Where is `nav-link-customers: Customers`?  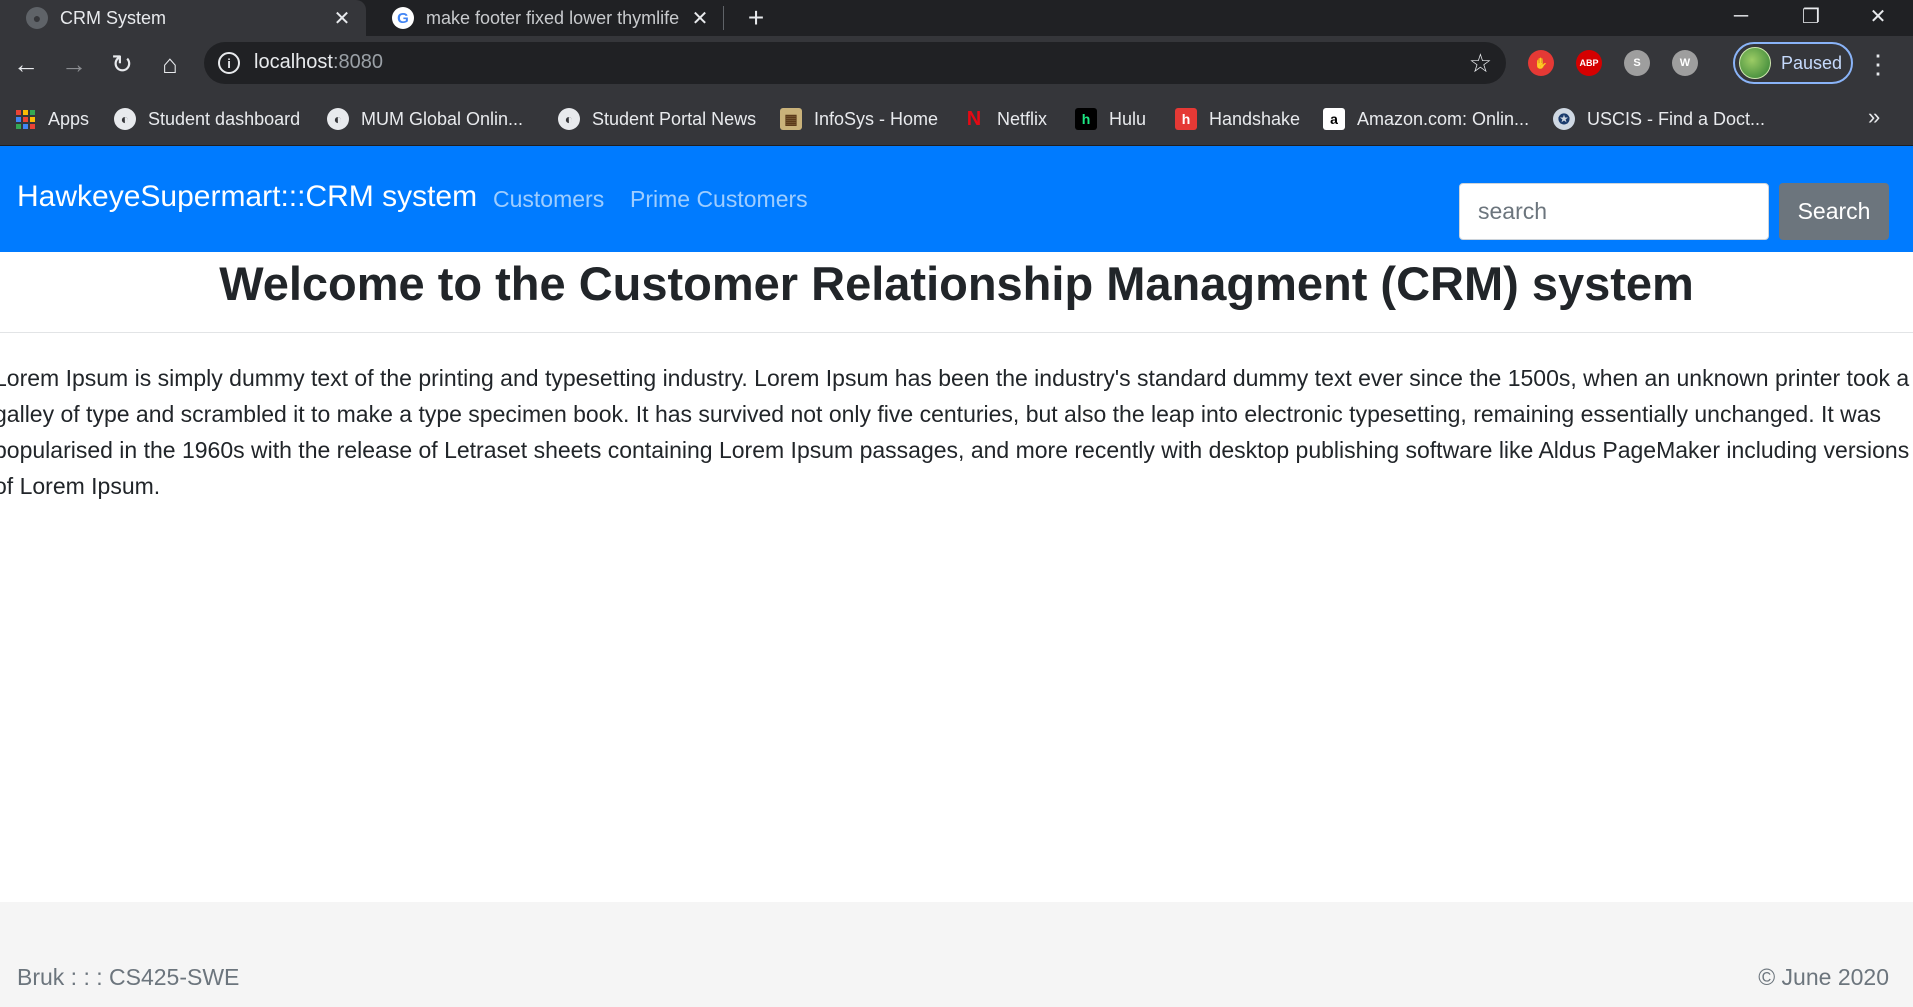 nav-link-customers: Customers is located at coordinates (548, 199).